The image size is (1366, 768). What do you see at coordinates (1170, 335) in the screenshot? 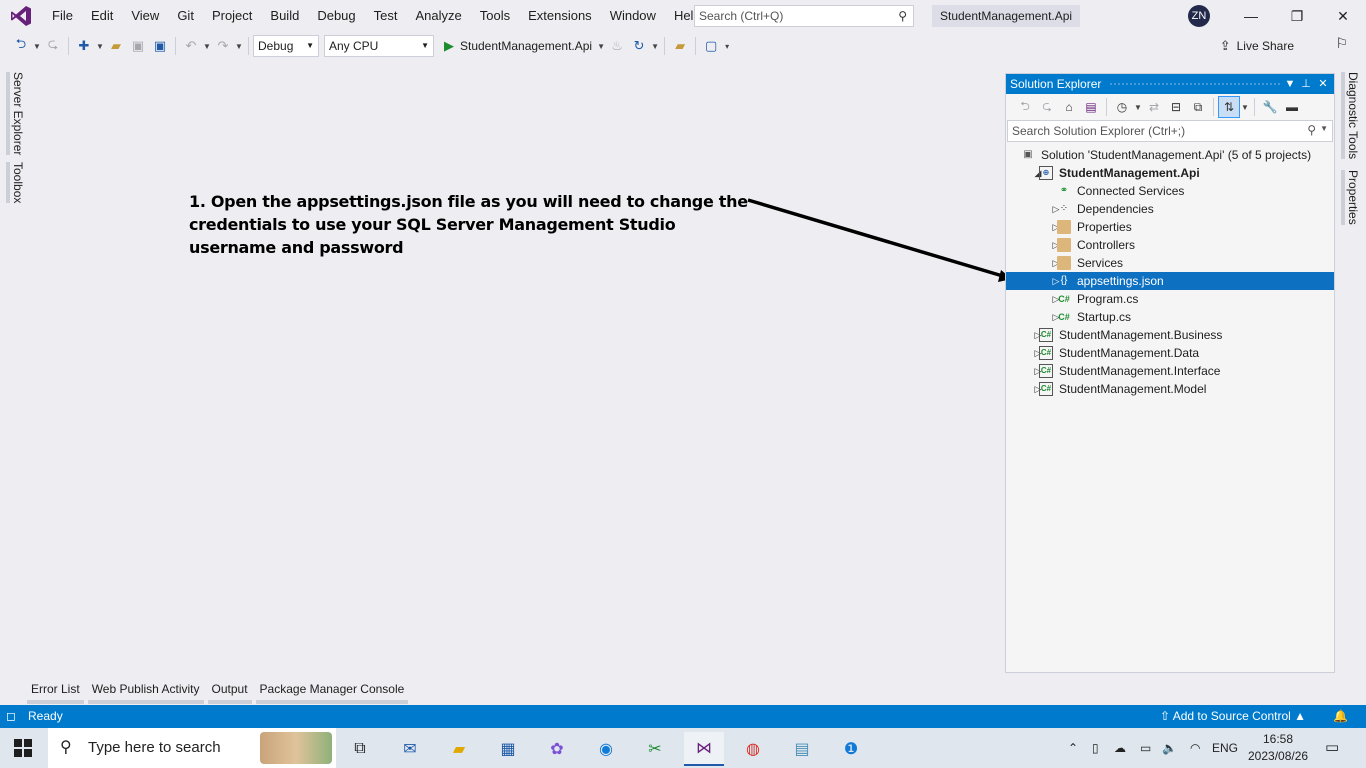
I see `tree-item: ▷ C# StudentManagement.Business` at bounding box center [1170, 335].